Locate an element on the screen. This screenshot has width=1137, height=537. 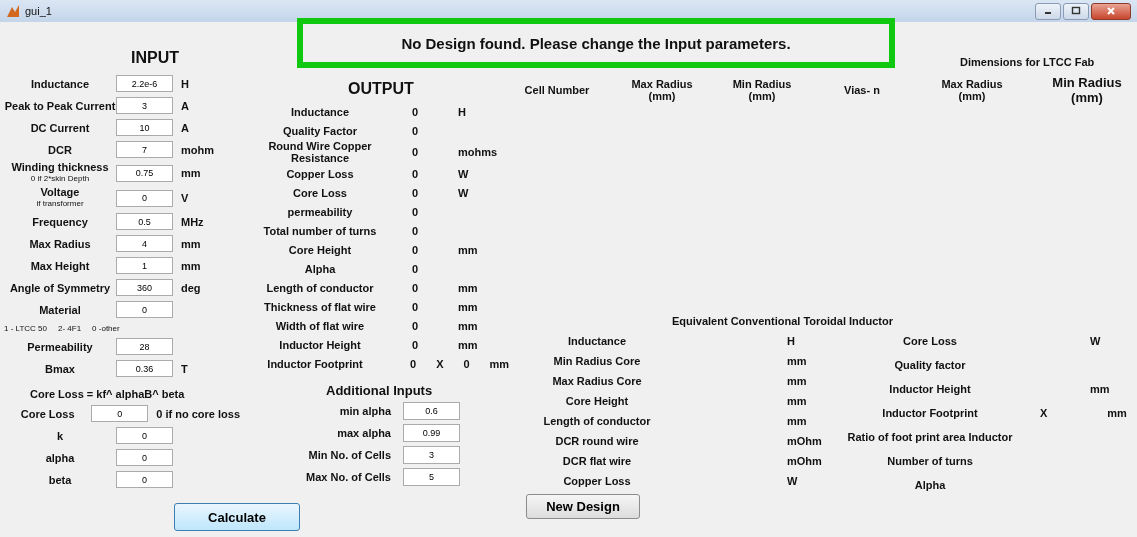
result-label: Min Radius Core is located at coordinates (597, 360).